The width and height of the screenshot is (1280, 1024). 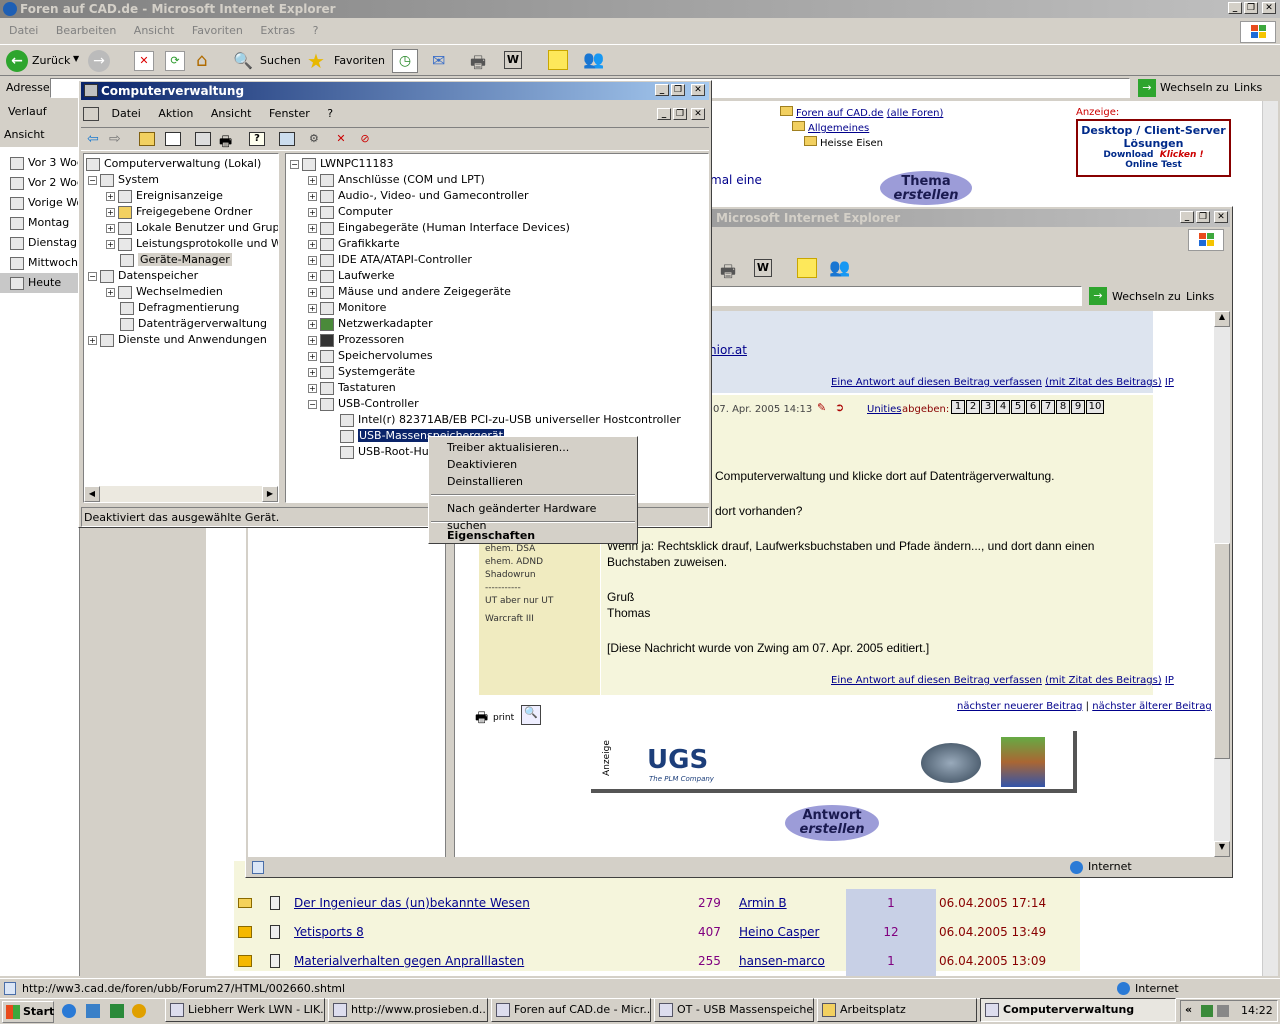 What do you see at coordinates (193, 324) in the screenshot?
I see `tree-item: Datenträgerverwaltung` at bounding box center [193, 324].